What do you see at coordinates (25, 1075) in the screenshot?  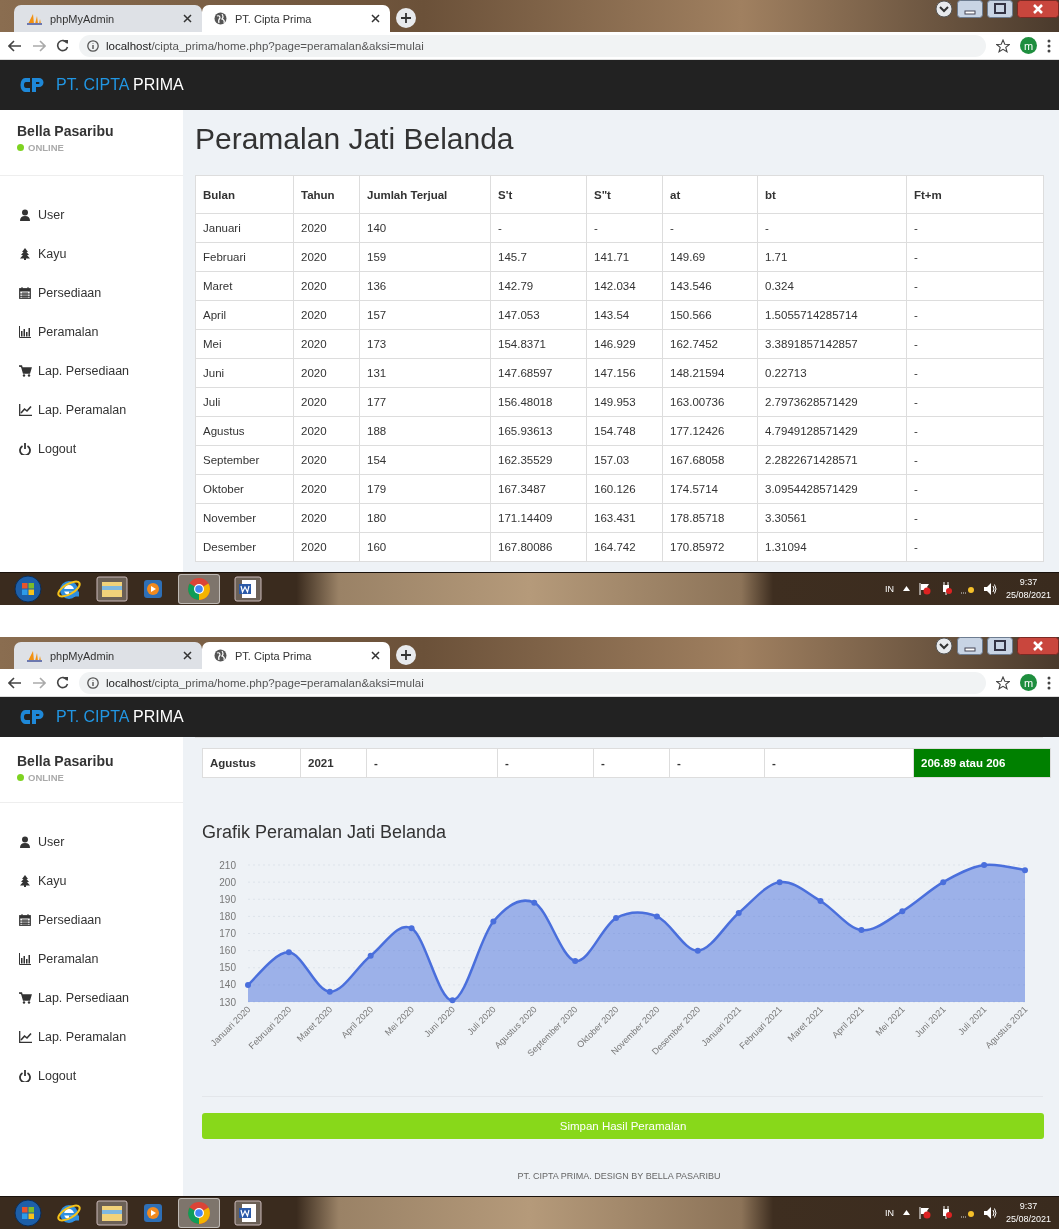 I see `power-icon` at bounding box center [25, 1075].